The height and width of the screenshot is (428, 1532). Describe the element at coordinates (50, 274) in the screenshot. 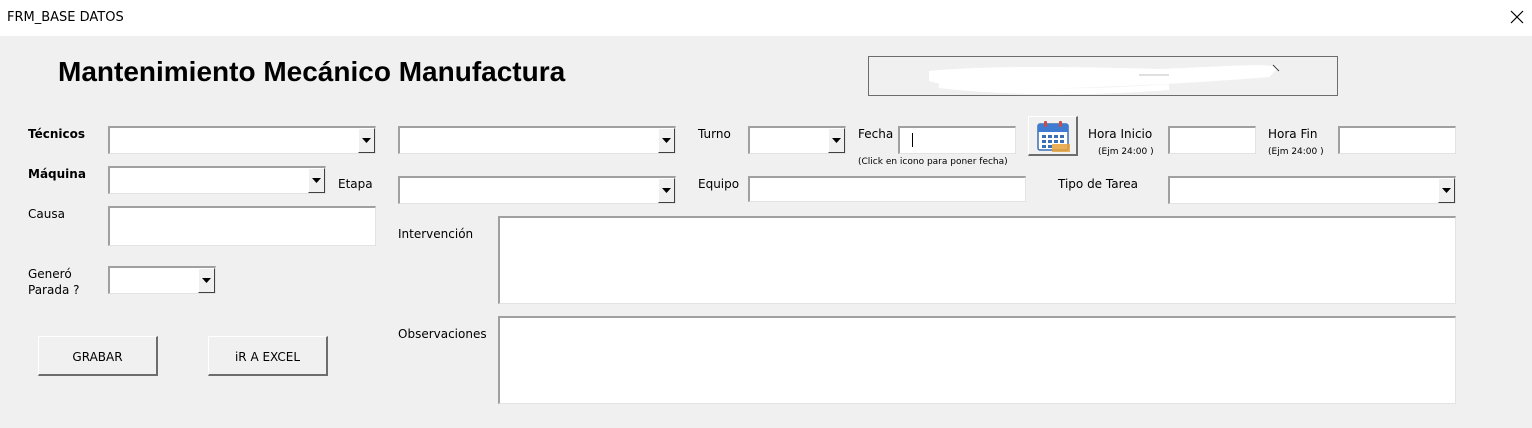

I see `genero-label-line1: Generó` at that location.